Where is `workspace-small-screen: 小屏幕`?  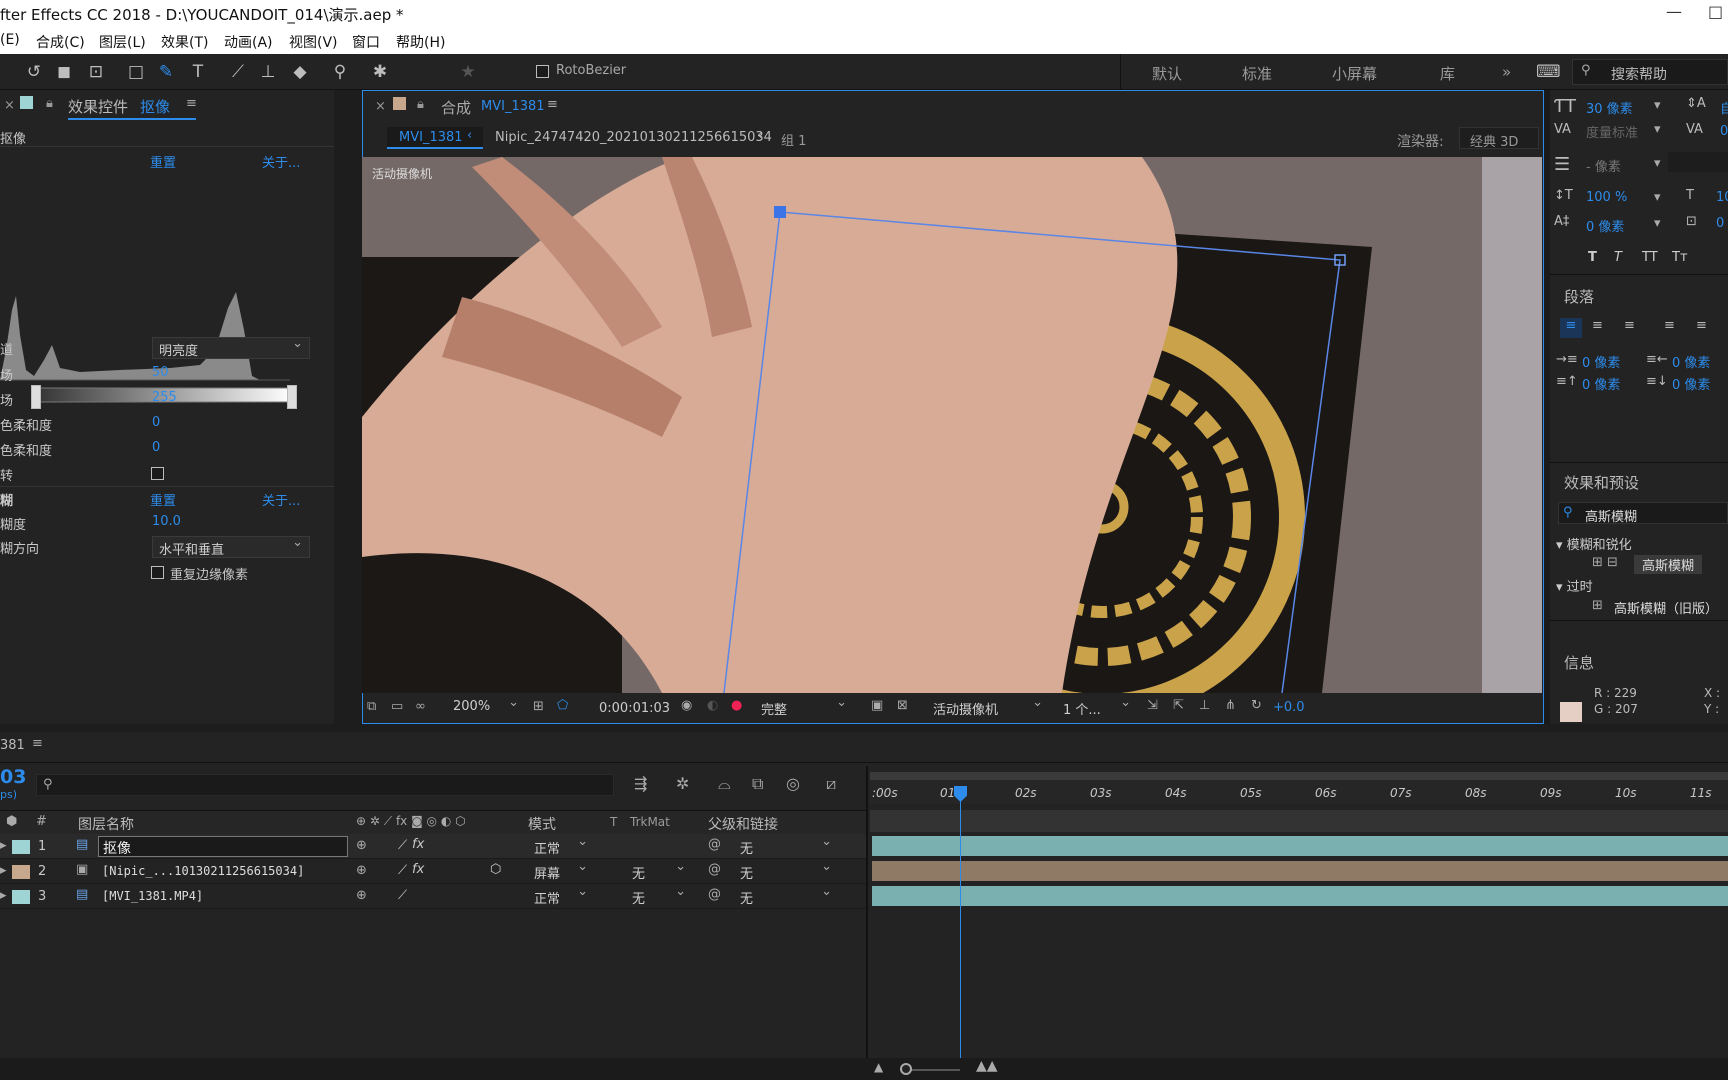 workspace-small-screen: 小屏幕 is located at coordinates (1354, 73).